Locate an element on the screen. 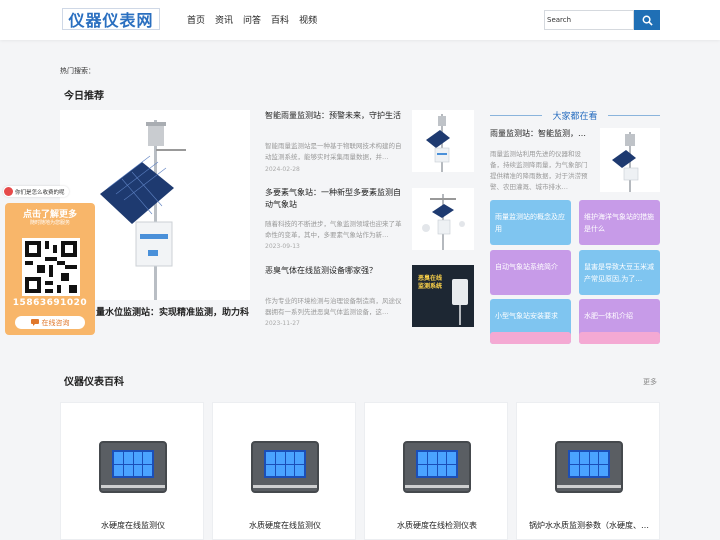 The height and width of the screenshot is (540, 720). rain-station-thumb is located at coordinates (438, 143).